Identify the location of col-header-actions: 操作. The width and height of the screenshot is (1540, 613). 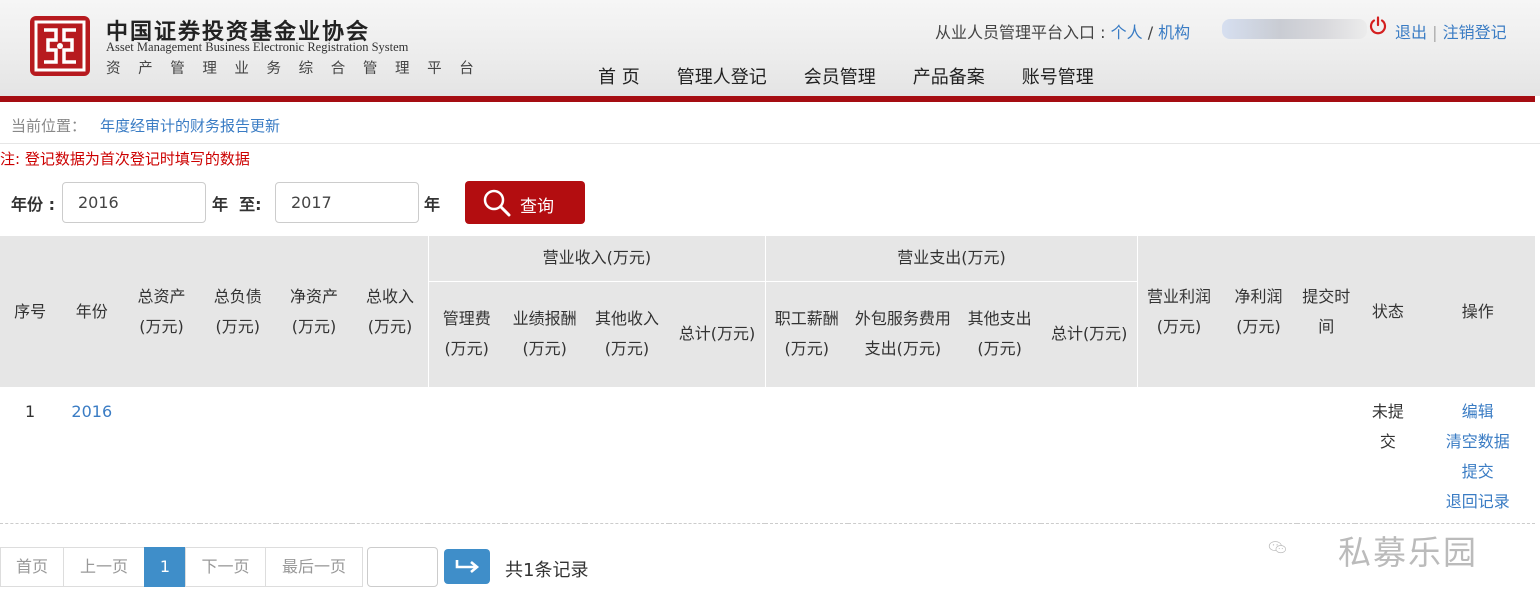
(1477, 311).